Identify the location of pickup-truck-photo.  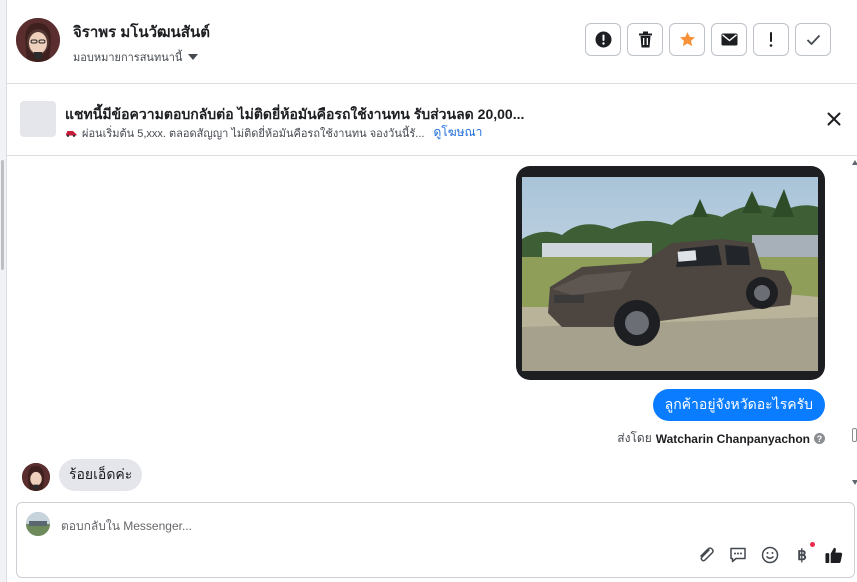
(670, 274).